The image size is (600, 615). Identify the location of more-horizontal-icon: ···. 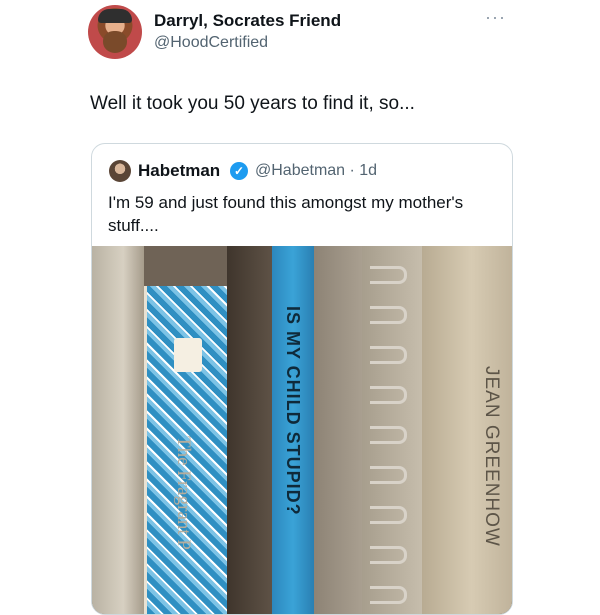
(495, 17).